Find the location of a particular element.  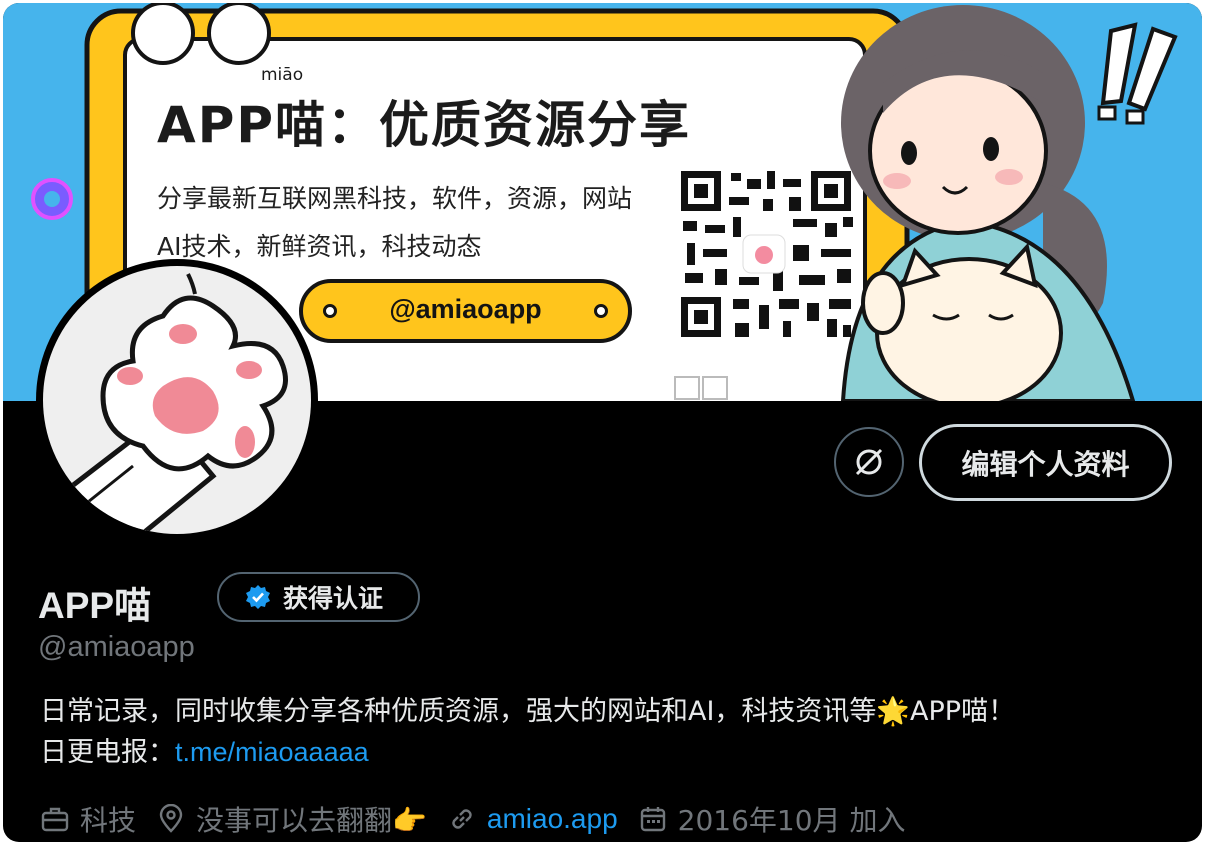

bio-line-2: 日更电报：t.me/miaoaaaaa is located at coordinates (527, 752).